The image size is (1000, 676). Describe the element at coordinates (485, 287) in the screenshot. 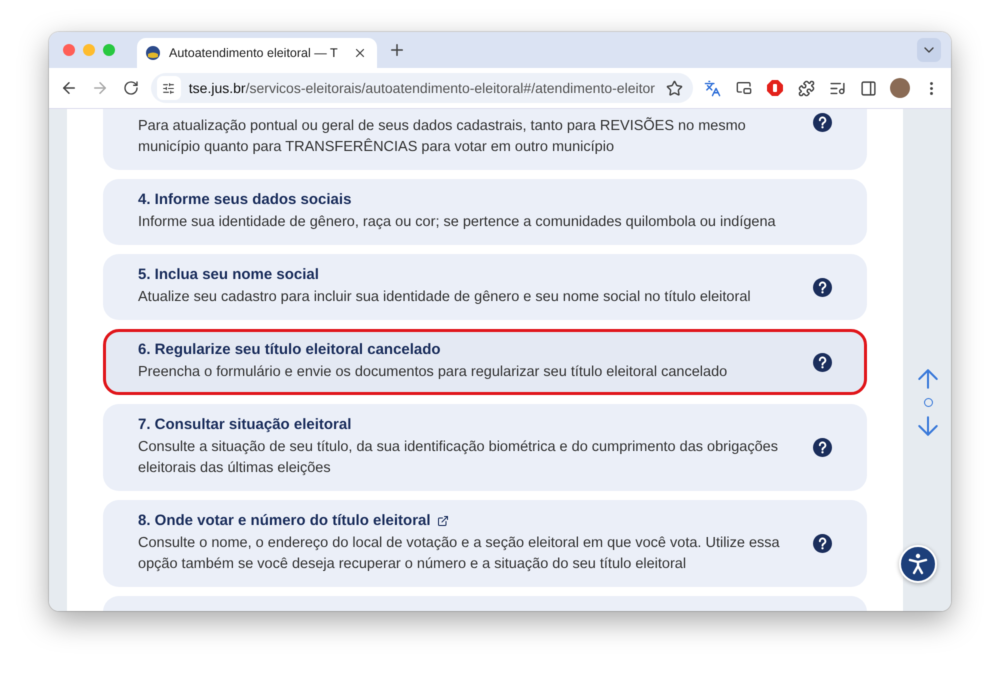

I see `service-card: 5. Inclua seu nome social Atualize seu cadastro para incluir sua identidade de gênero e seu nome social no título eleitoral` at that location.